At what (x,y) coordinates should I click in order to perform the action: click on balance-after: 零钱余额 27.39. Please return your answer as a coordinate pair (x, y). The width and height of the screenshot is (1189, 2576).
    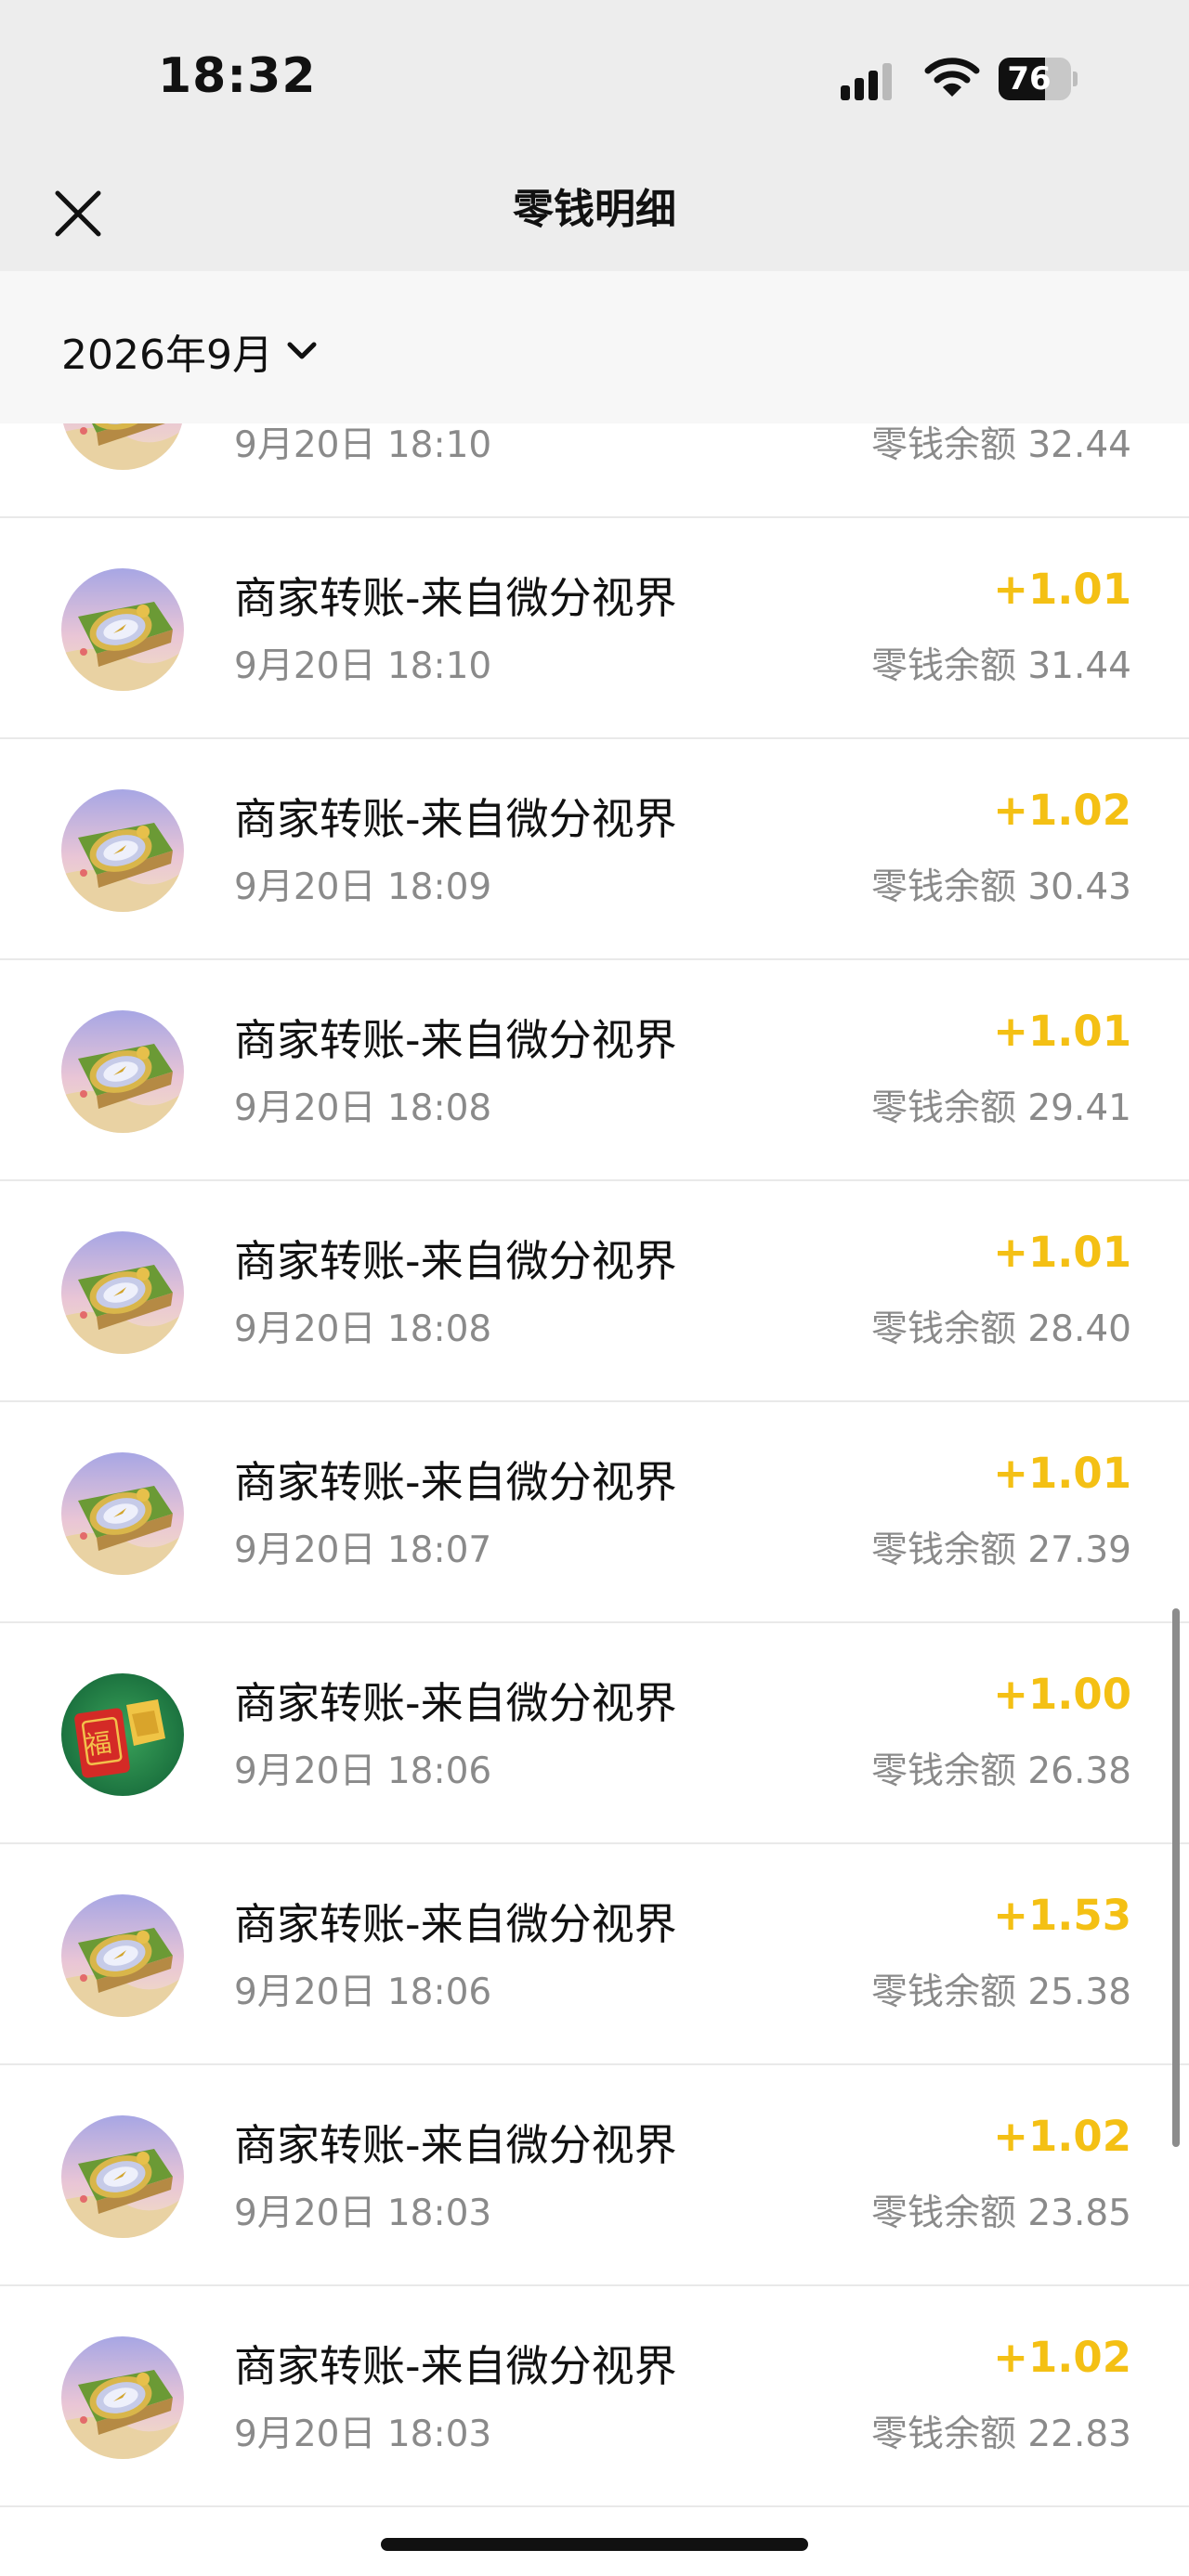
    Looking at the image, I should click on (1000, 1550).